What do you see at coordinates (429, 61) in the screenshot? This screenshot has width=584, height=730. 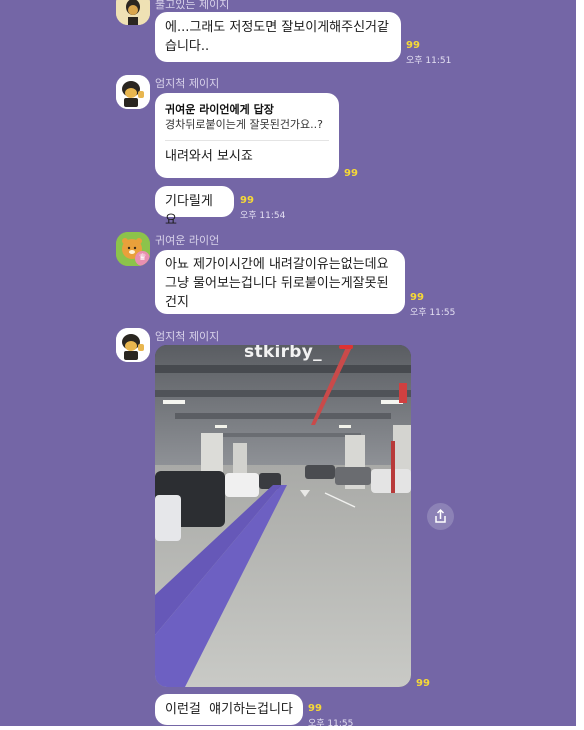 I see `message-time: 오후 11:51` at bounding box center [429, 61].